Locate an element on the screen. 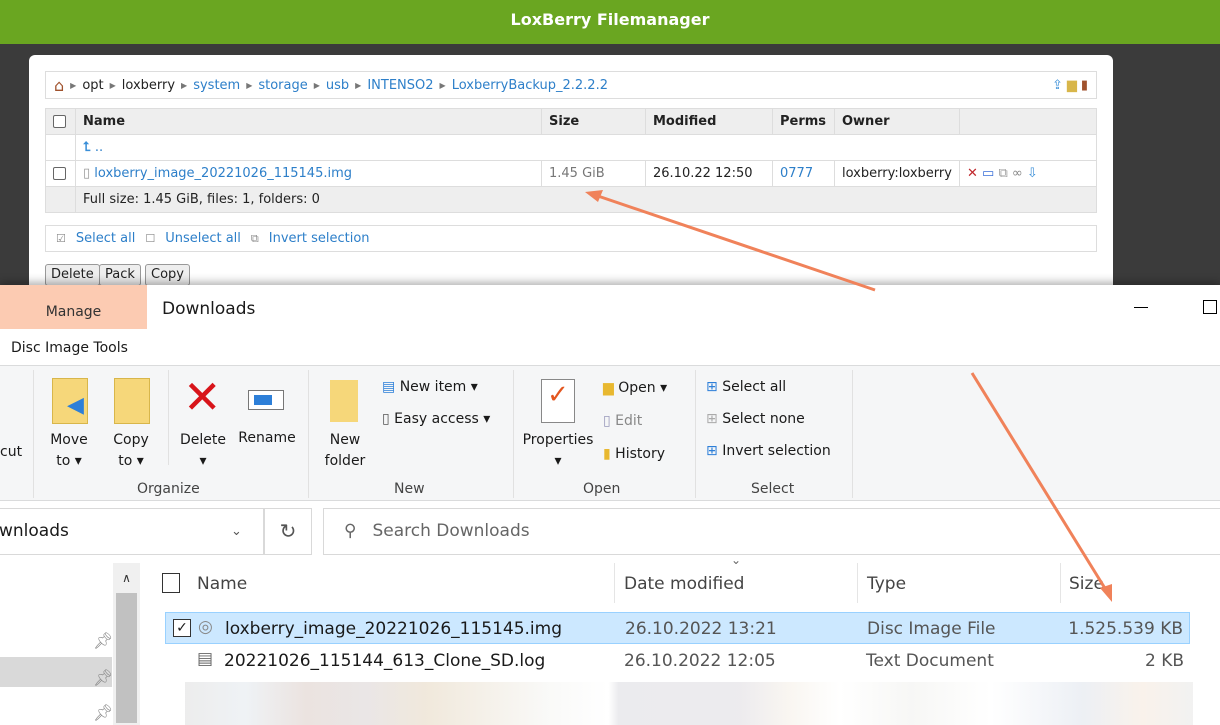 The image size is (1220, 725). arrow-line-bottom is located at coordinates (1039, 481).